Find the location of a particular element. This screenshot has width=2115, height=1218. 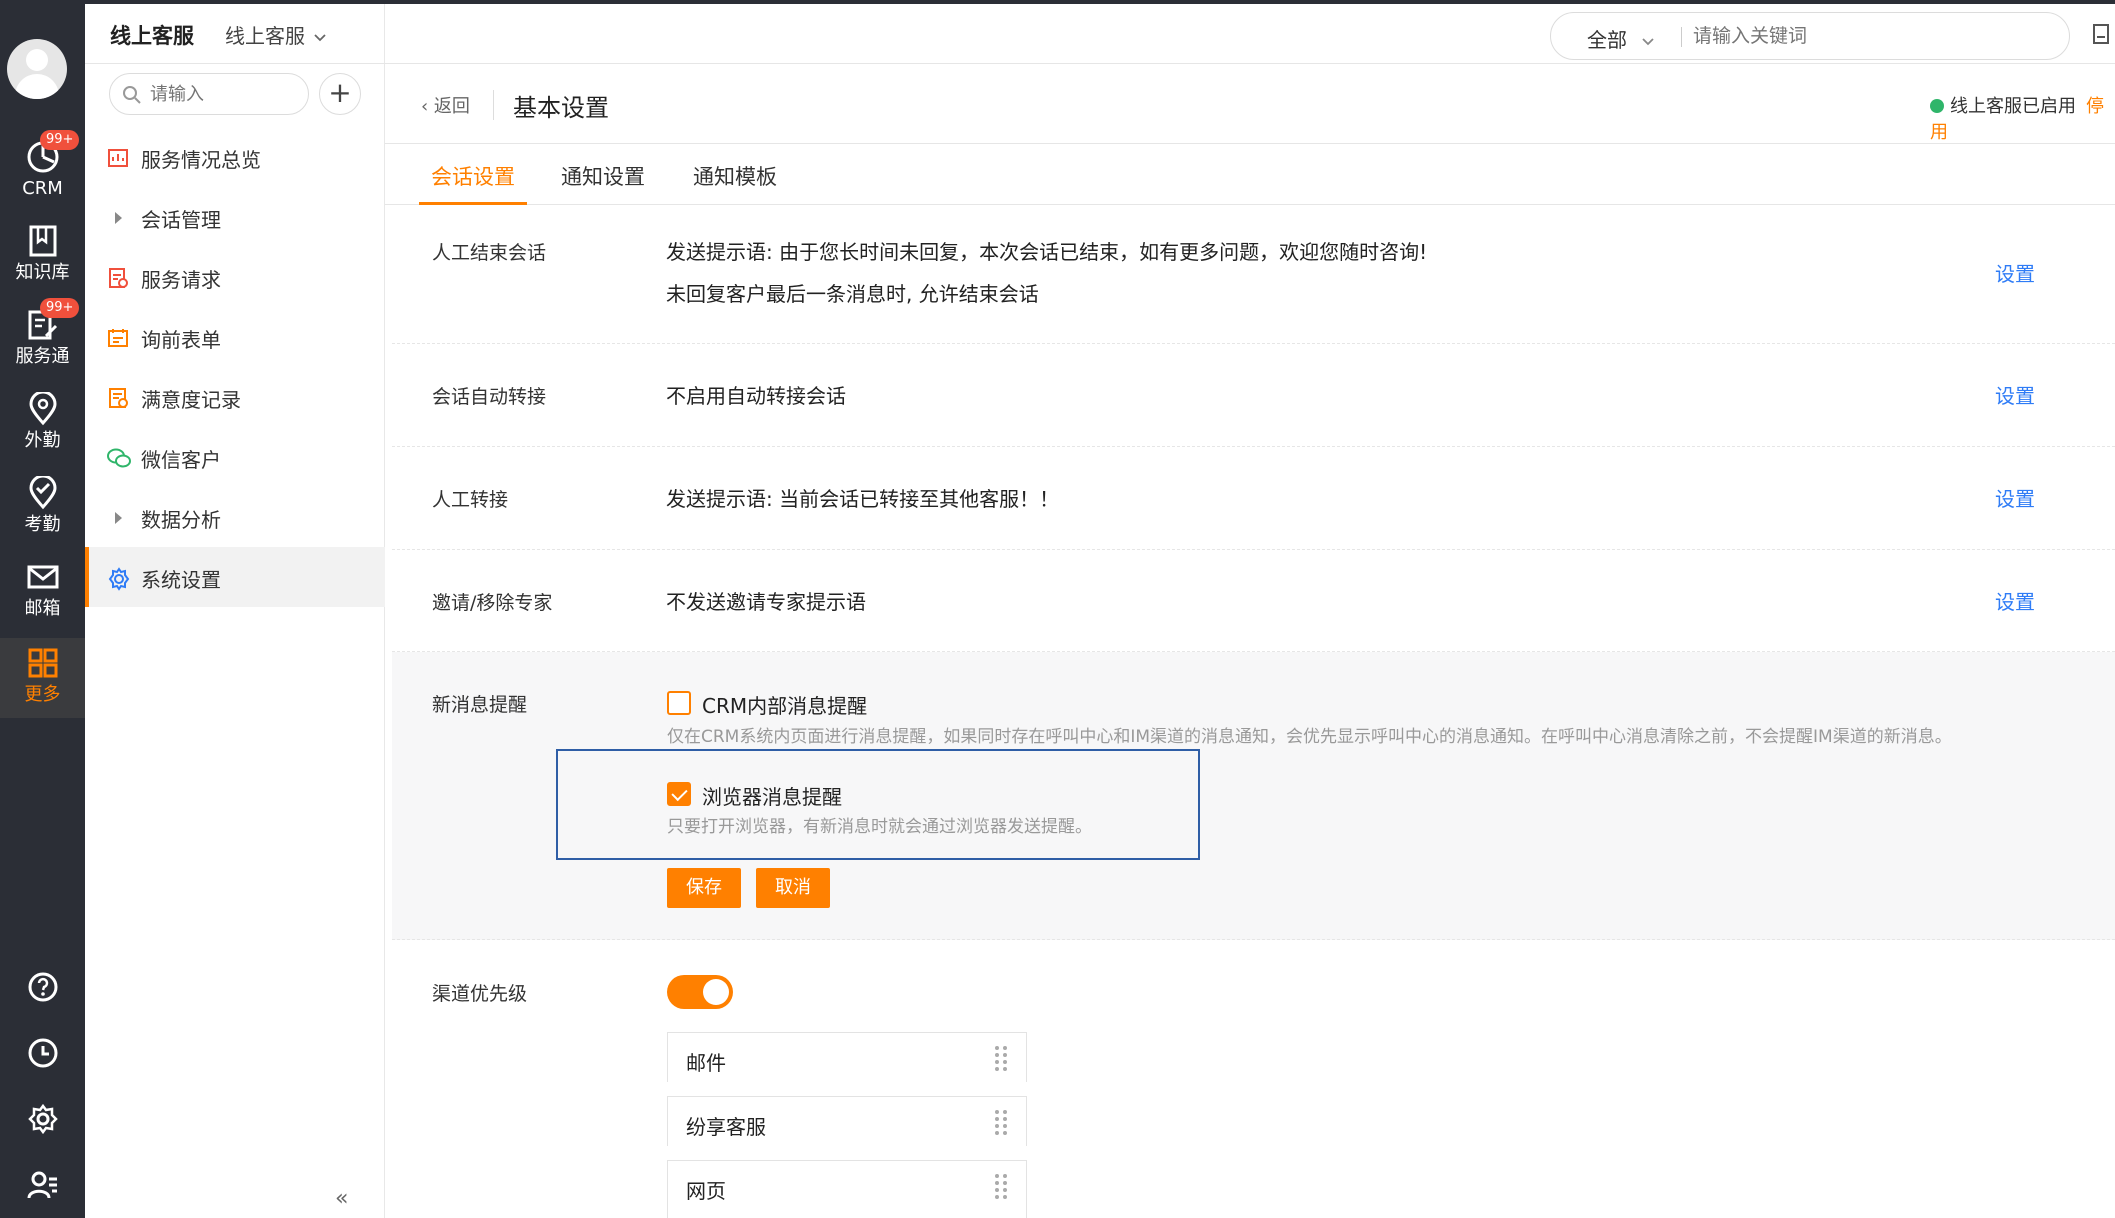

setting-value: 不发送邀请专家提示语 is located at coordinates (766, 602).